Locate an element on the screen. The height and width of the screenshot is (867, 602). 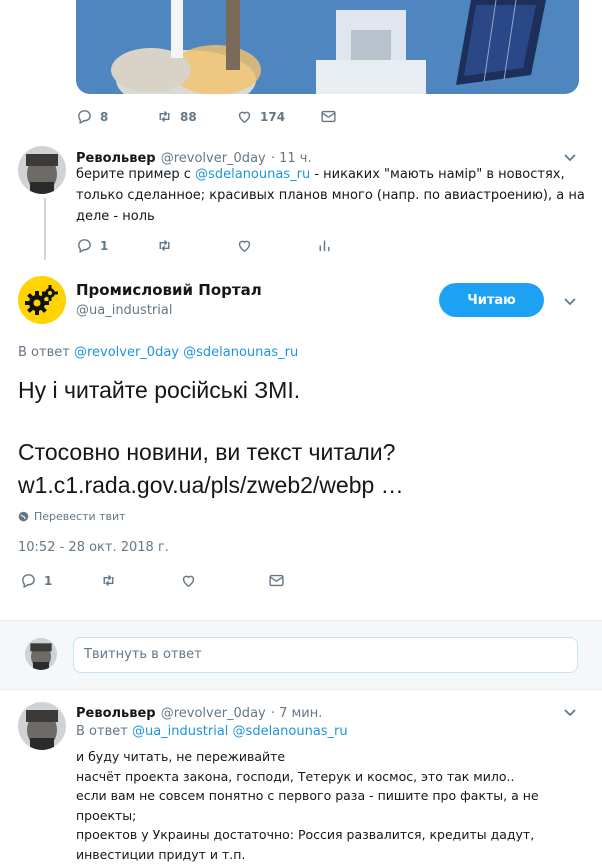
reply-context: В ответ @revolver_0day @sdelanounas_ru is located at coordinates (158, 352).